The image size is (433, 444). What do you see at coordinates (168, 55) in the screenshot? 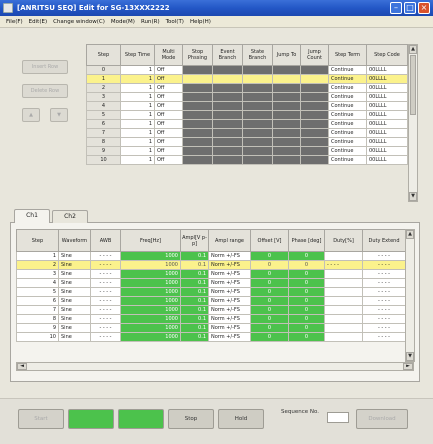
I see `column-header: Multi Mode` at bounding box center [168, 55].